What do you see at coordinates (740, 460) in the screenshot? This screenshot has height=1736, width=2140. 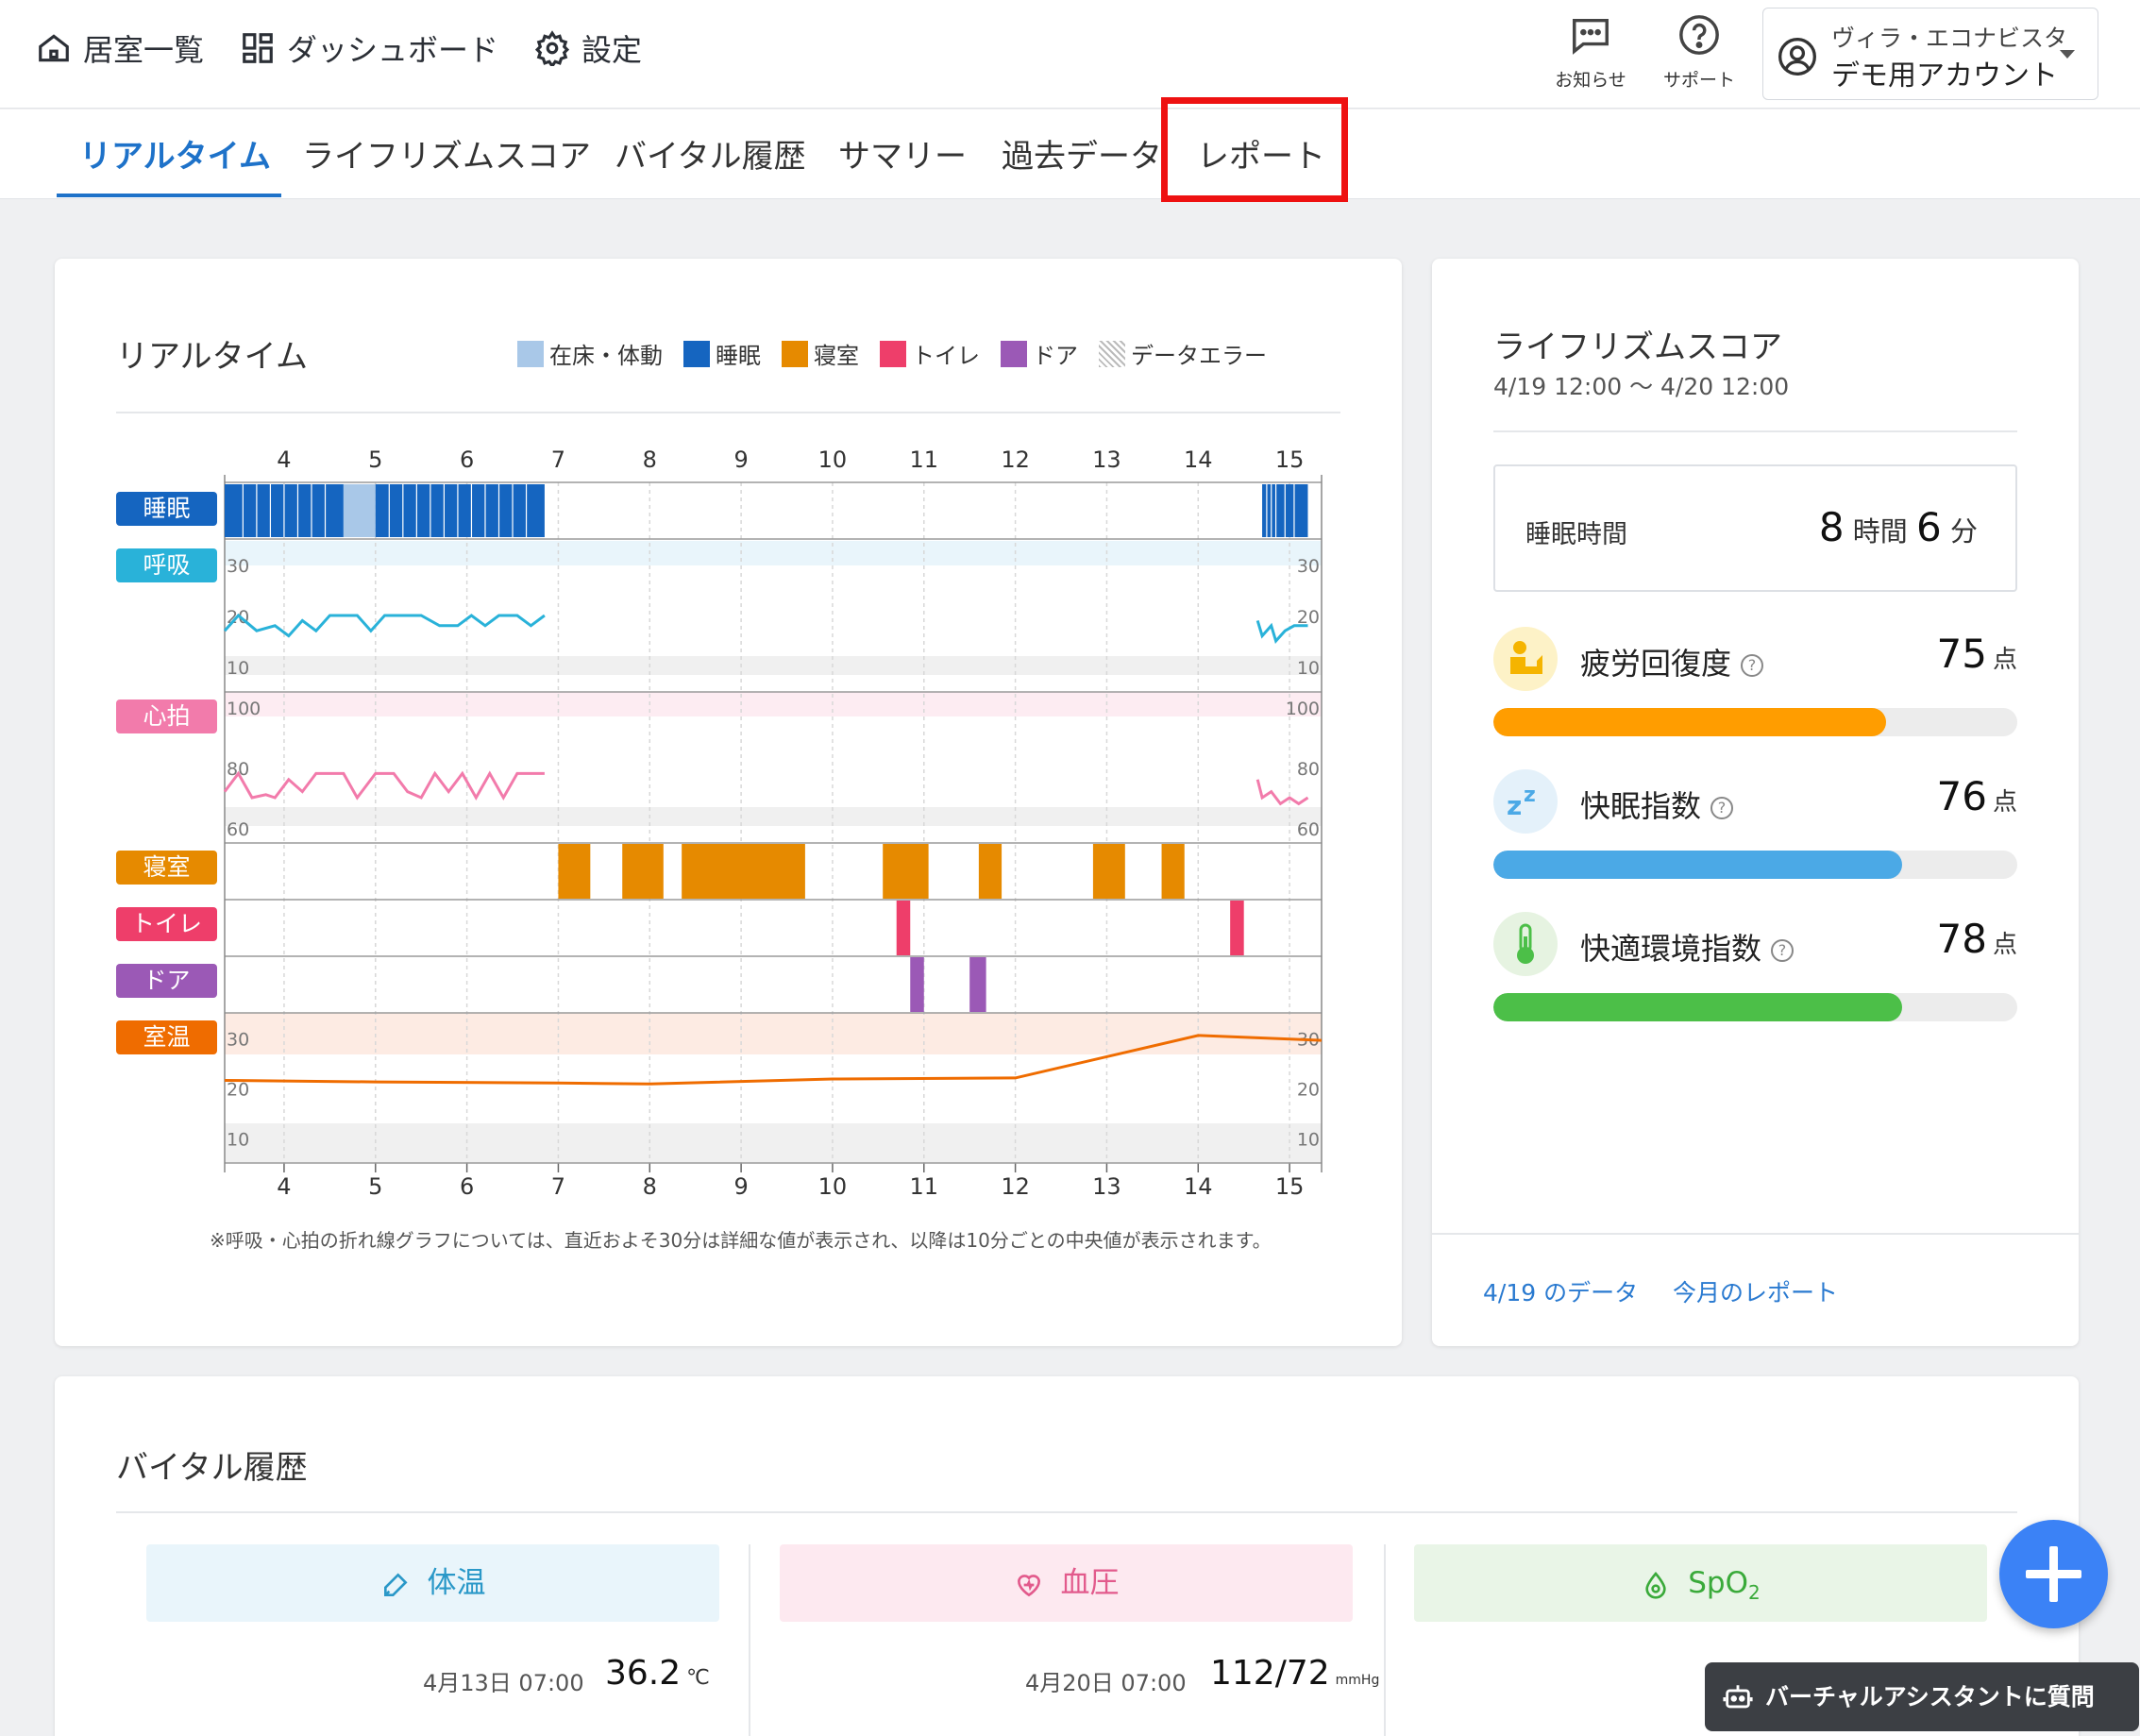 I see `x-tick-label-top: 9` at bounding box center [740, 460].